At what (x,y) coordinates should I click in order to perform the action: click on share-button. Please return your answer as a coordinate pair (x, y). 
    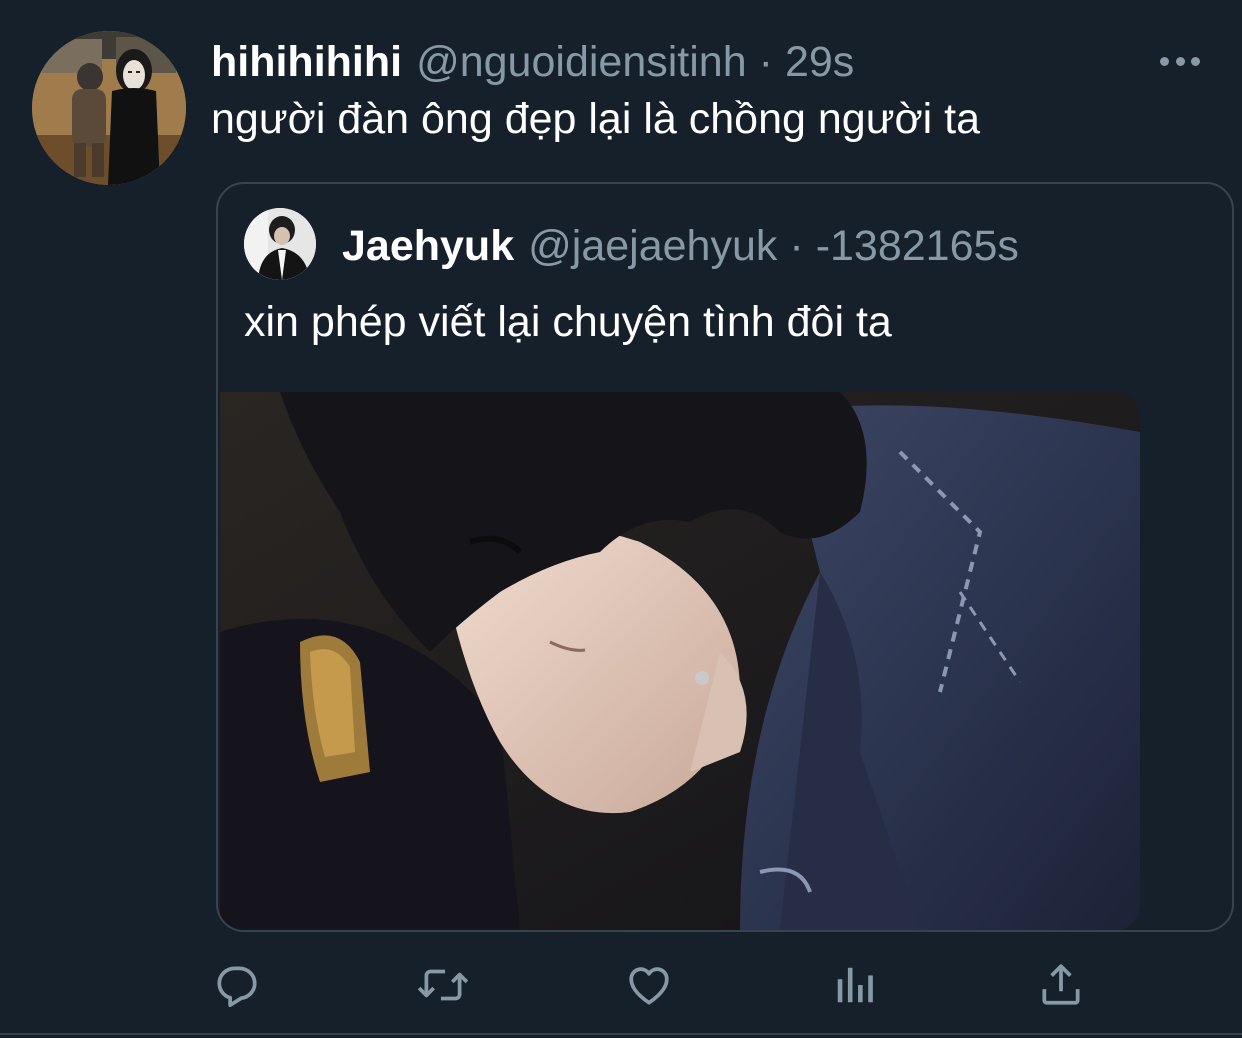
    Looking at the image, I should click on (1061, 985).